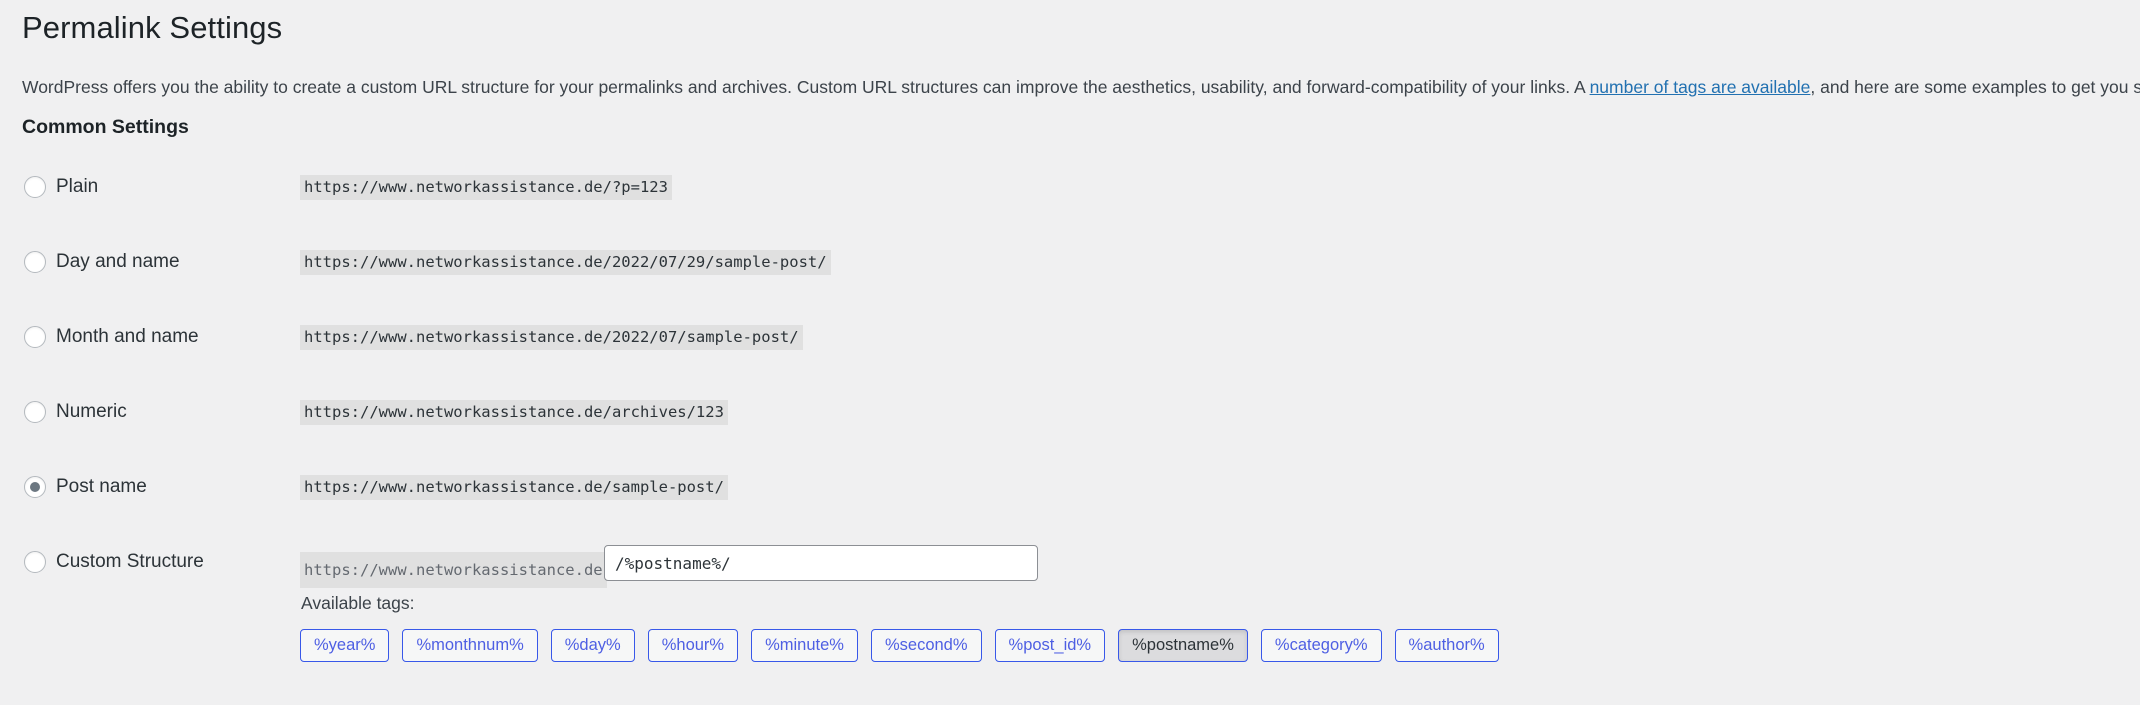  What do you see at coordinates (35, 487) in the screenshot?
I see `radio-post-name` at bounding box center [35, 487].